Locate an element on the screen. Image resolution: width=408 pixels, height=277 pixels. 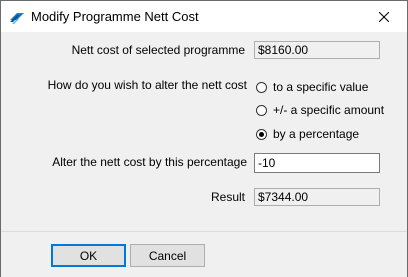
alter-method-label: How do you wish to alter the nett cost is located at coordinates (147, 85).